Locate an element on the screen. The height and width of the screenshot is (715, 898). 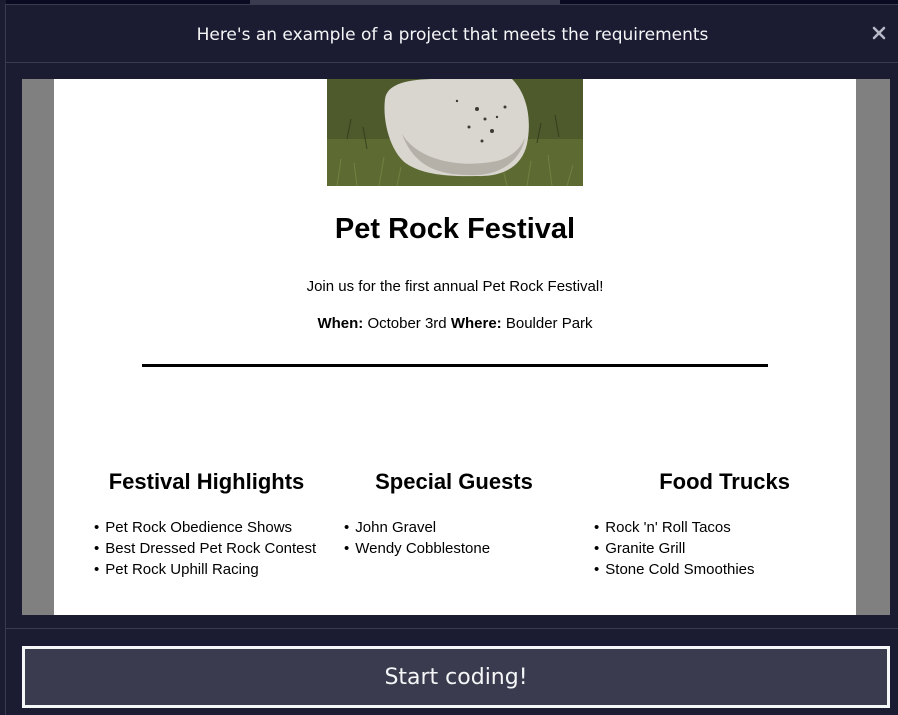
rock-photo is located at coordinates (455, 132).